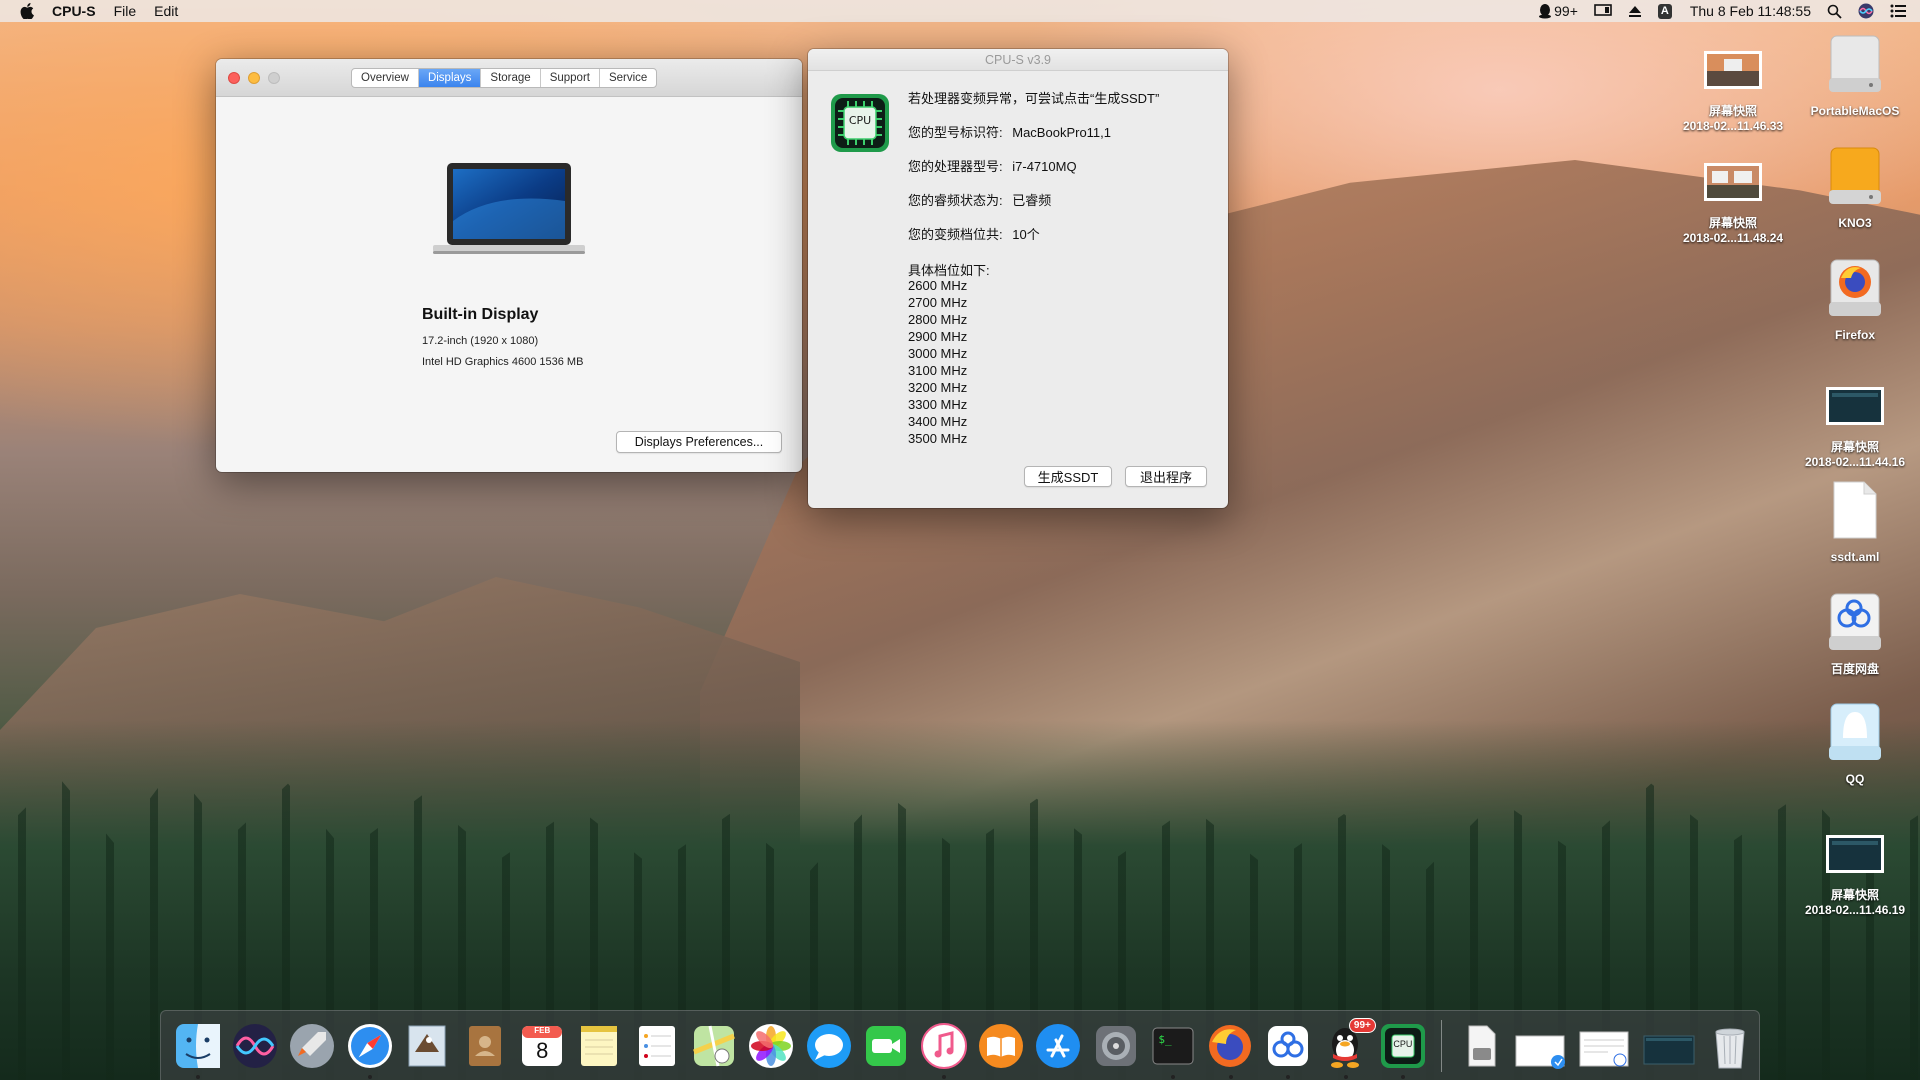 The height and width of the screenshot is (1080, 1920). I want to click on rocket-icon, so click(312, 1045).